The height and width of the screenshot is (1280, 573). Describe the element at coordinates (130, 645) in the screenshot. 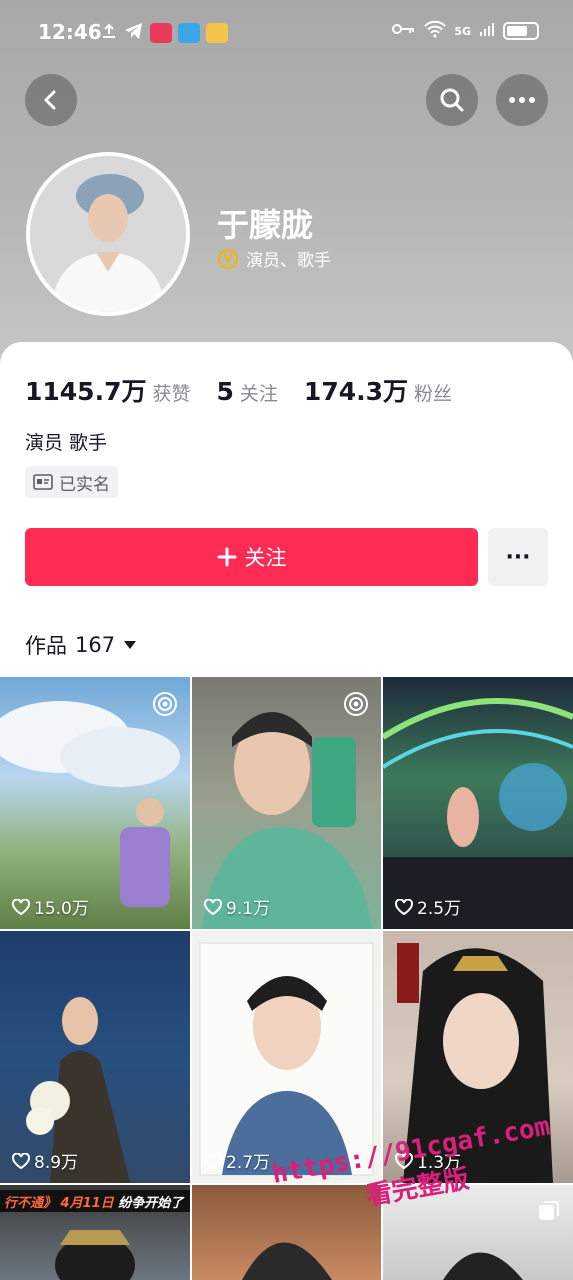

I see `caret-down-icon` at that location.